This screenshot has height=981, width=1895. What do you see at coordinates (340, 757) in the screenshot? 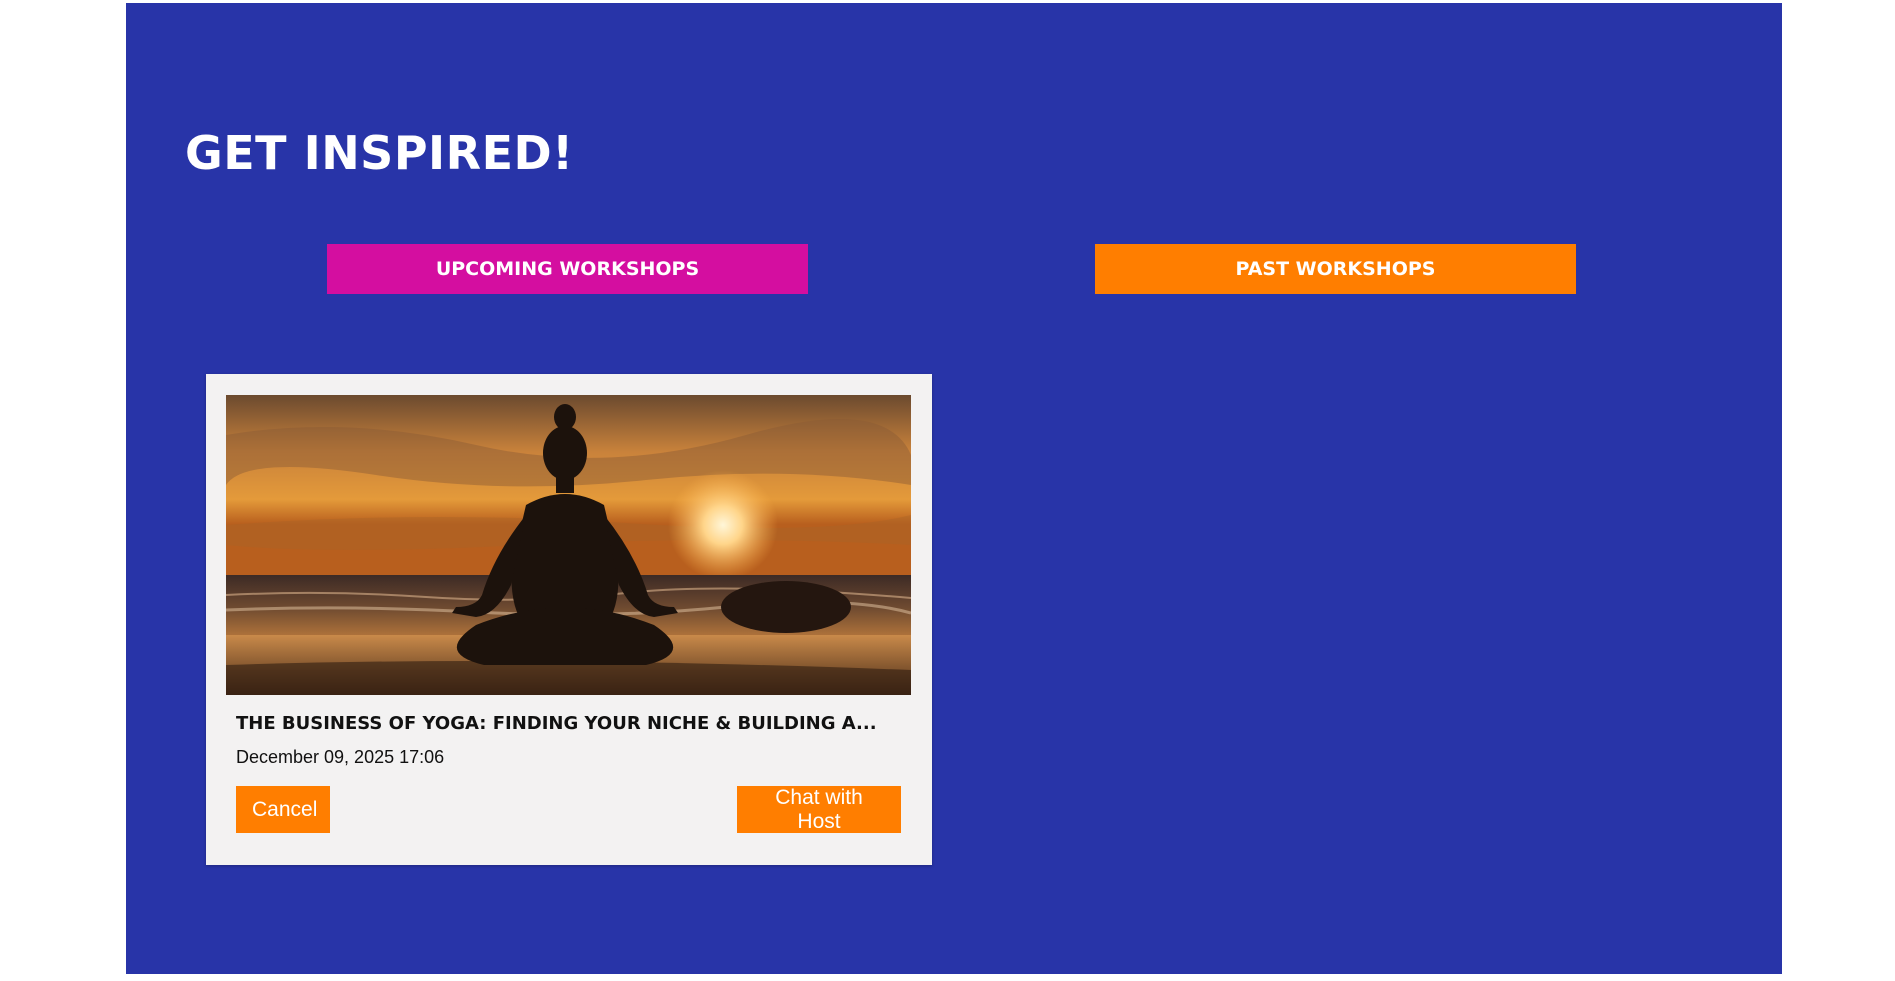
I see `workshop-datetime: December 09, 2025 17:06` at bounding box center [340, 757].